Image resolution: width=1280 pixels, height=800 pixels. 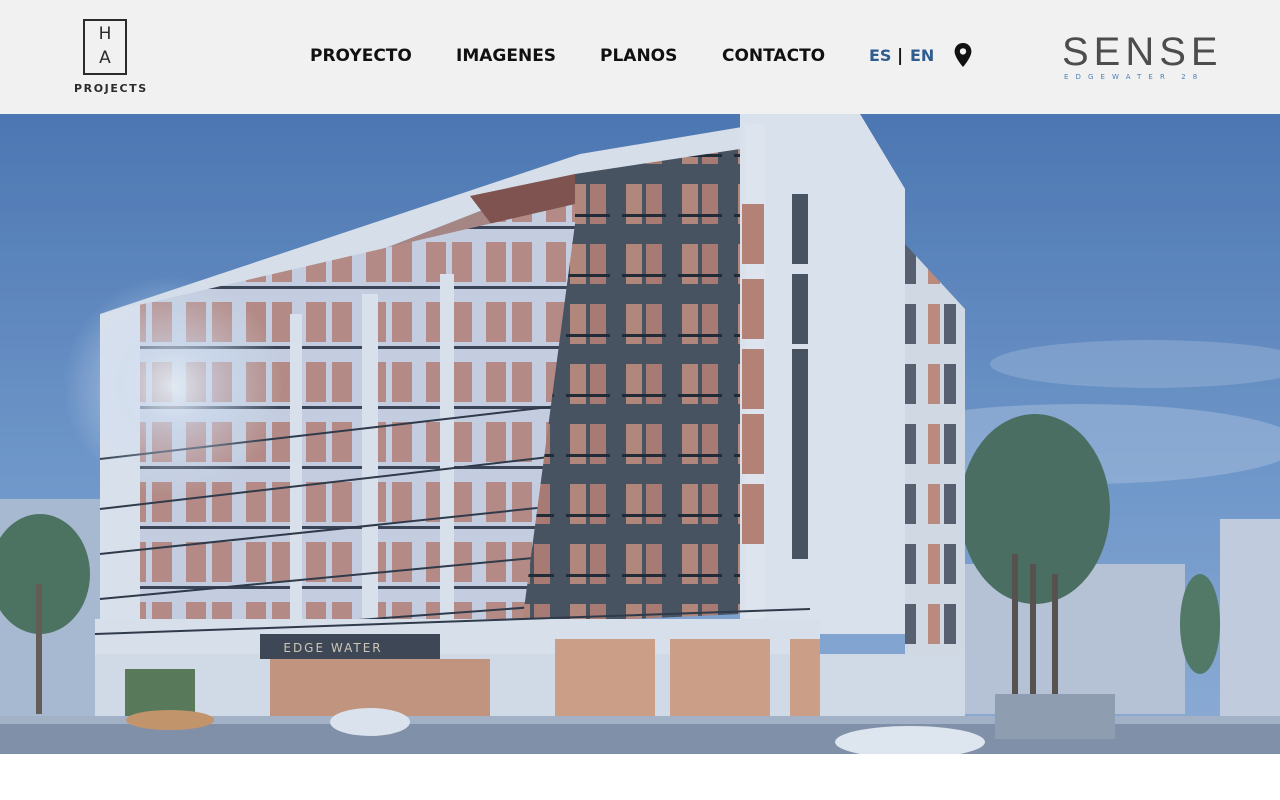 I want to click on nav-planos: PLANOS, so click(x=638, y=56).